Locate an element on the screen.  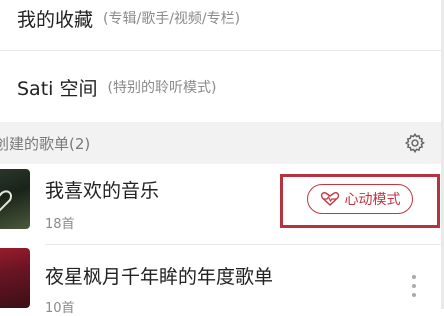
playlist-count: 10首 is located at coordinates (60, 308).